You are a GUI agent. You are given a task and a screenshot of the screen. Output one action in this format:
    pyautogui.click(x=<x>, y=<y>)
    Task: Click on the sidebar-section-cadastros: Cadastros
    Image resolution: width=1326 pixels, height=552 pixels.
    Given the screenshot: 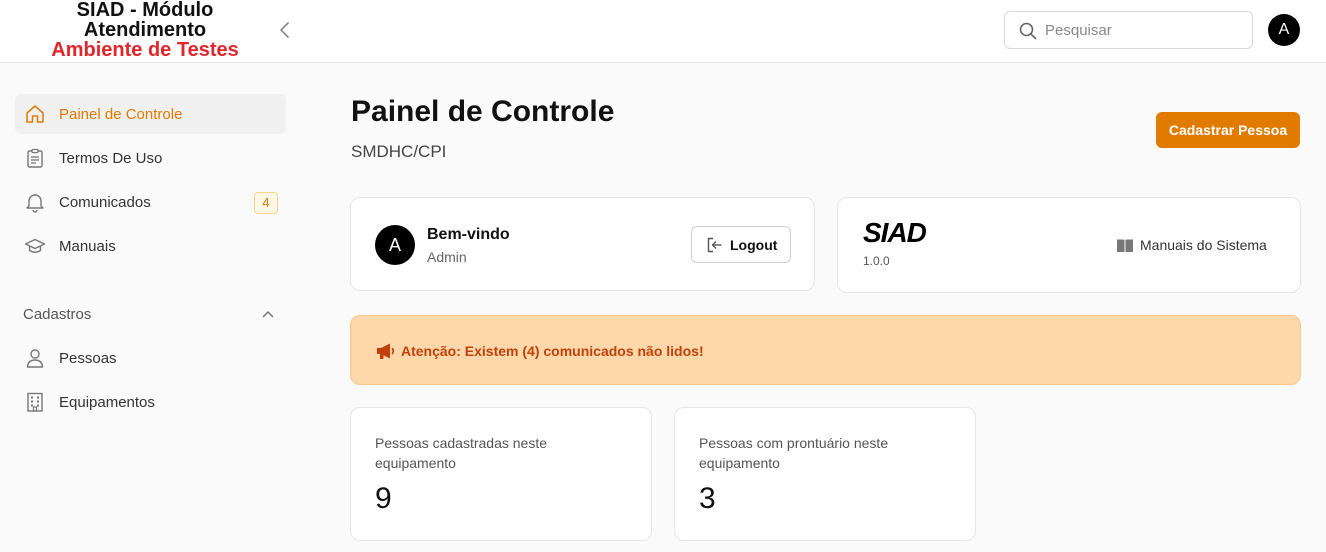 What is the action you would take?
    pyautogui.click(x=150, y=314)
    